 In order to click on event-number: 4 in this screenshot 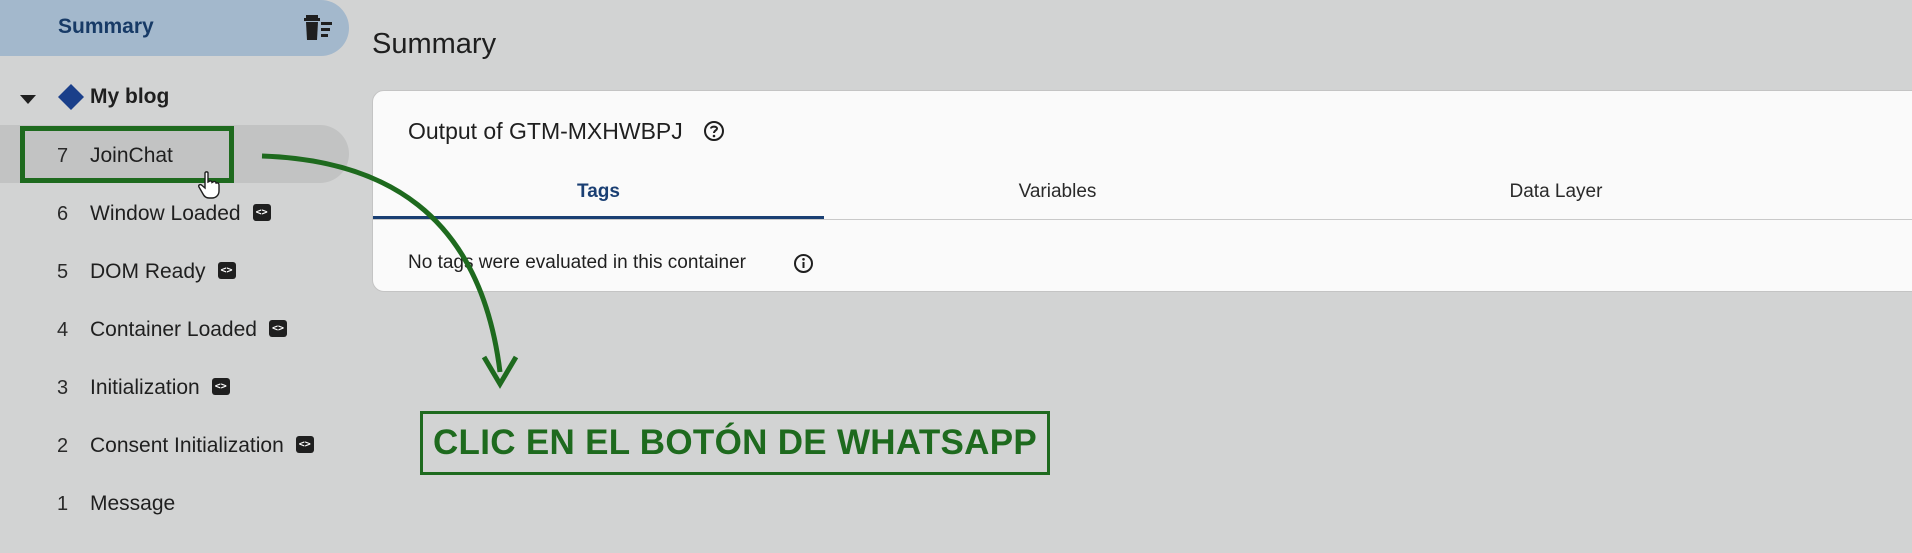, I will do `click(63, 330)`.